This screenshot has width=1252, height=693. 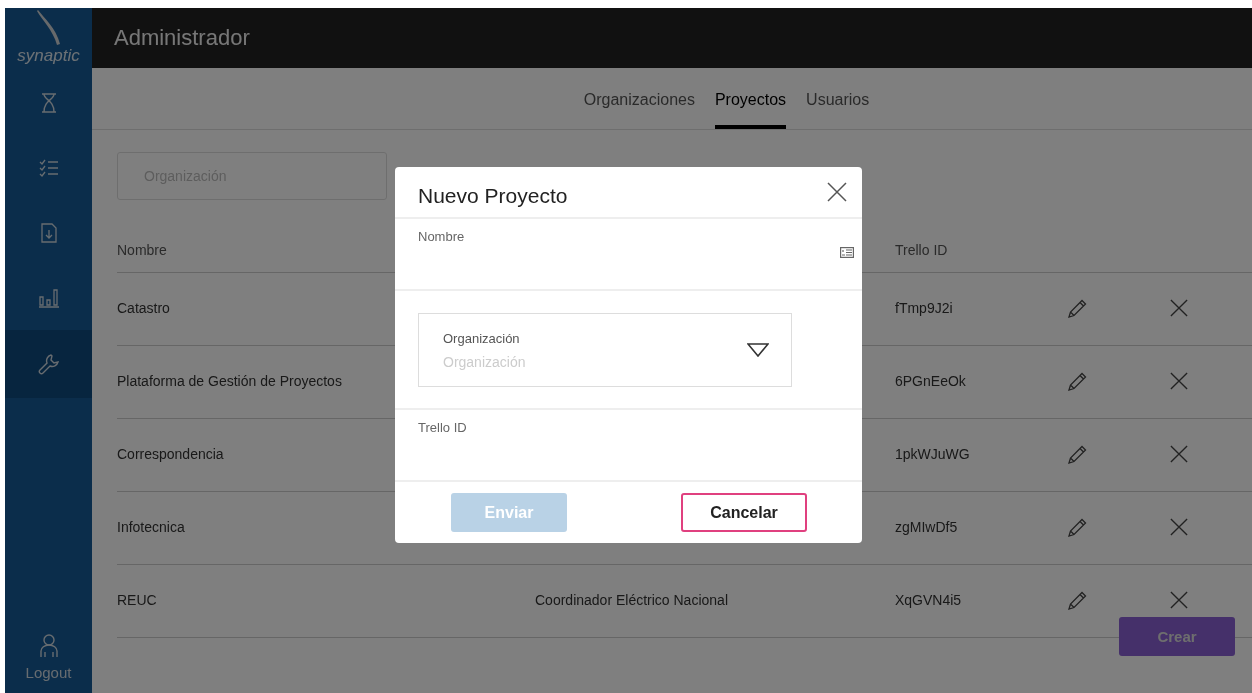 I want to click on name-field: Nombre, so click(x=628, y=255).